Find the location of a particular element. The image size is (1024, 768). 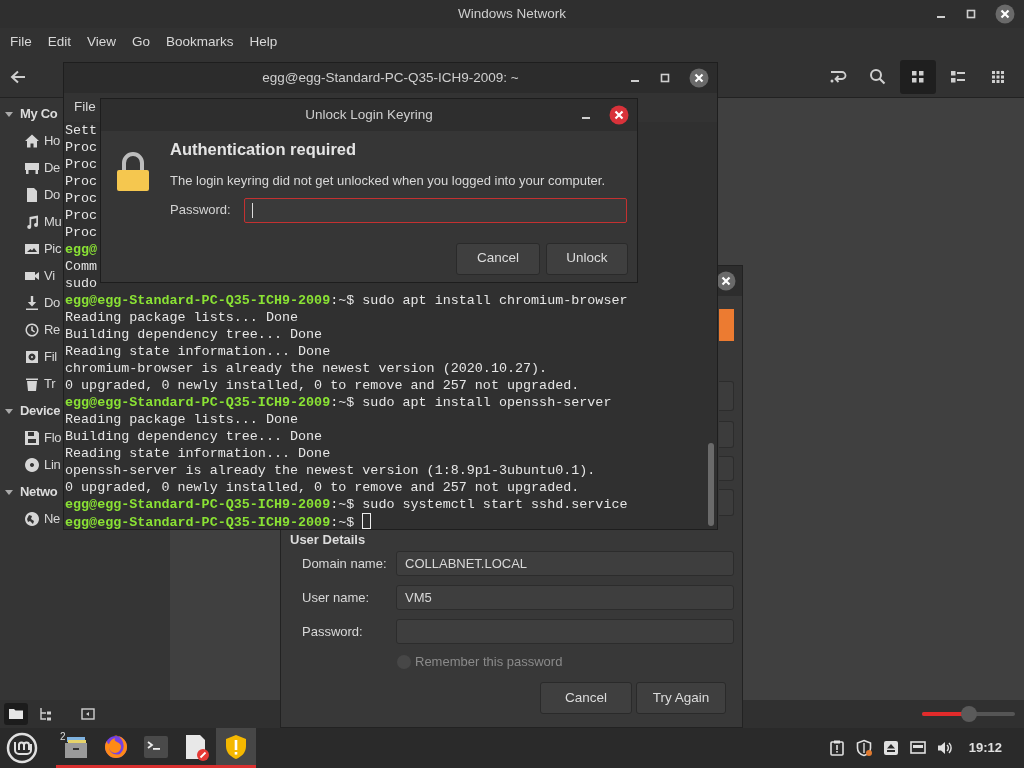

zoom-slider is located at coordinates (968, 714).